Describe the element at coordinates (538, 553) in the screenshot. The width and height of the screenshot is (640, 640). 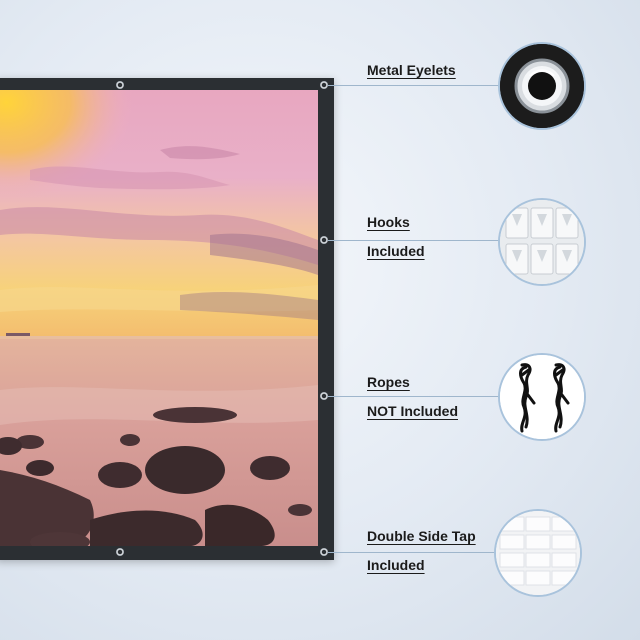
I see `double-side-tape-icon` at that location.